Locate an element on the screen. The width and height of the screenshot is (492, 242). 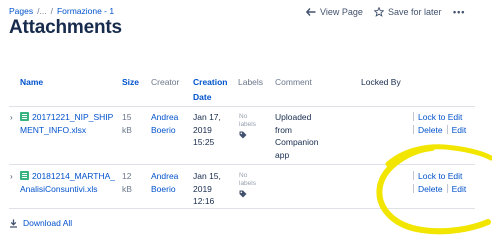
attachment-comment: Uploaded from Companion app is located at coordinates (296, 136).